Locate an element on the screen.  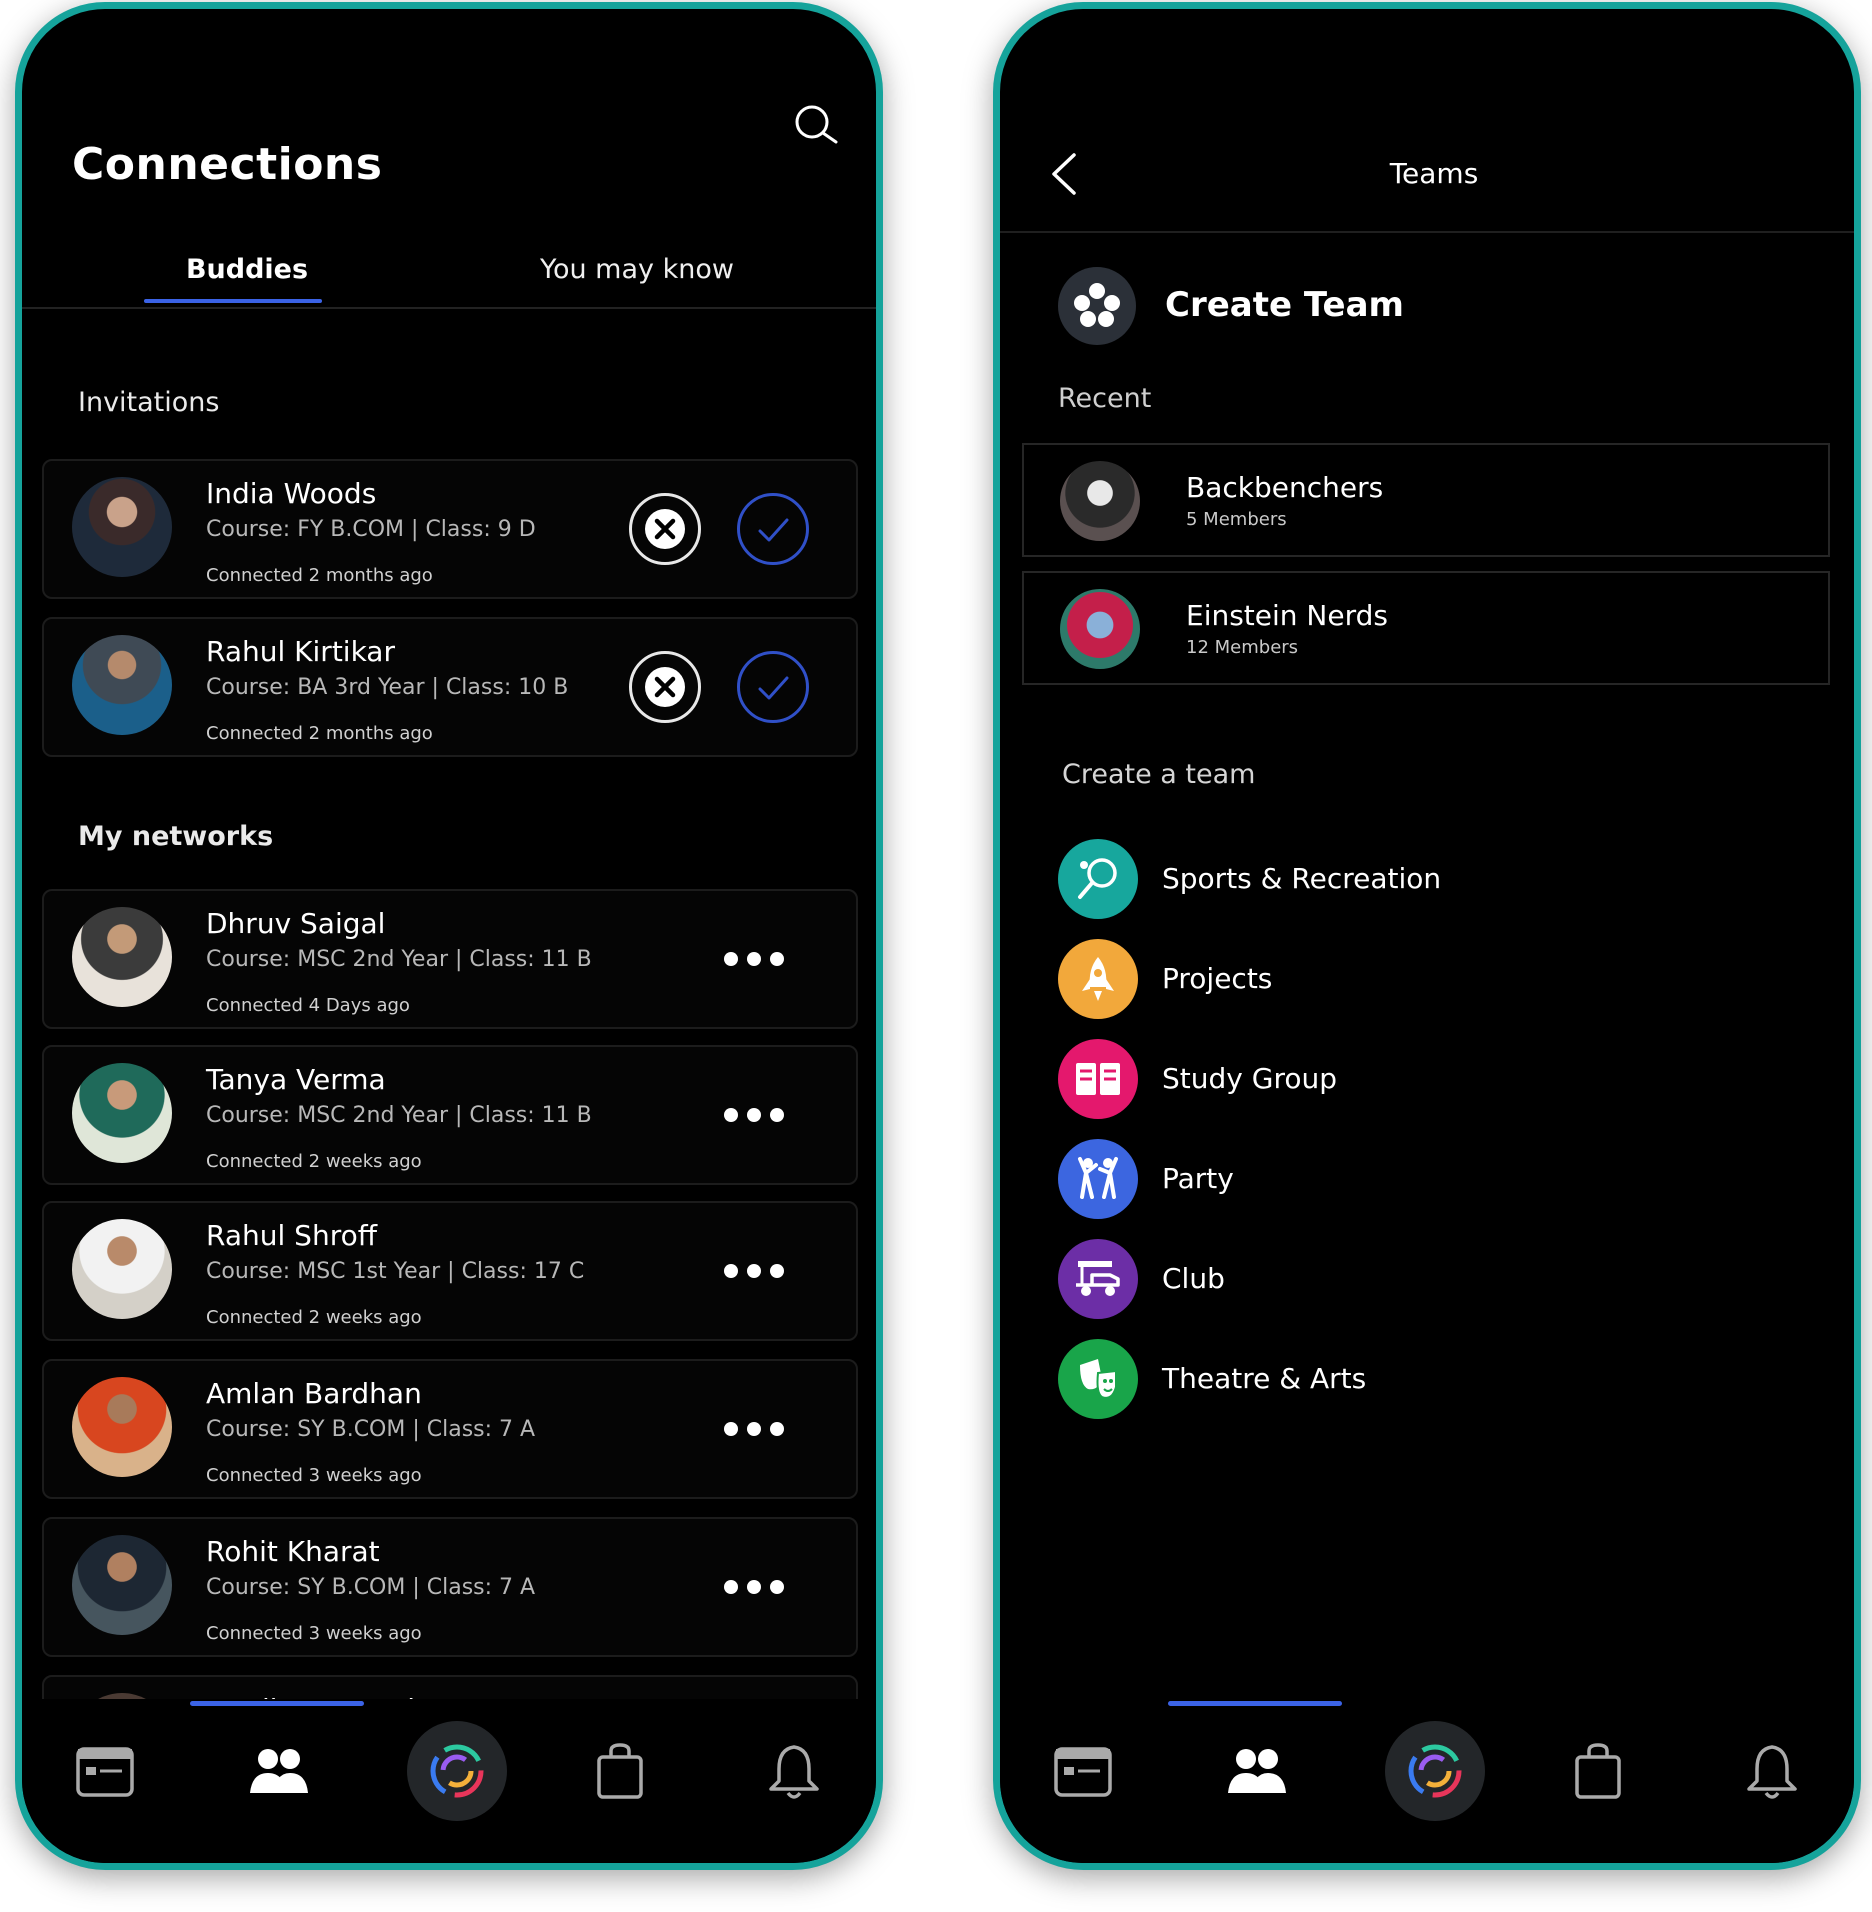
category-study-group is located at coordinates (1098, 1079).